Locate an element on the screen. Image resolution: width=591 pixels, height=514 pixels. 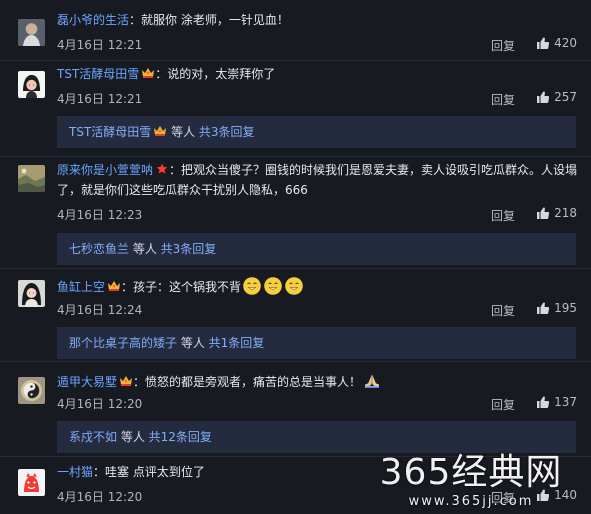
comment-username: 磊小爷的生活 is located at coordinates (93, 20).